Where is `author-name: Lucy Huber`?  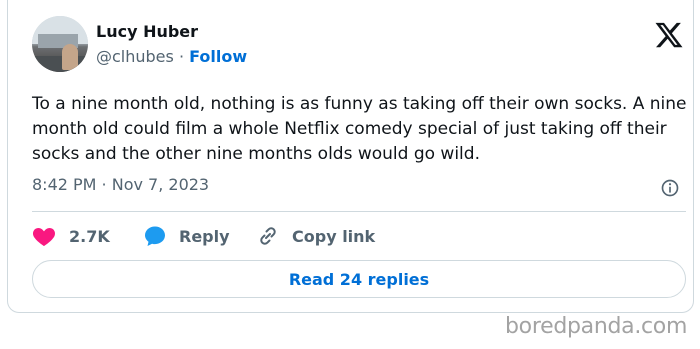 author-name: Lucy Huber is located at coordinates (147, 31).